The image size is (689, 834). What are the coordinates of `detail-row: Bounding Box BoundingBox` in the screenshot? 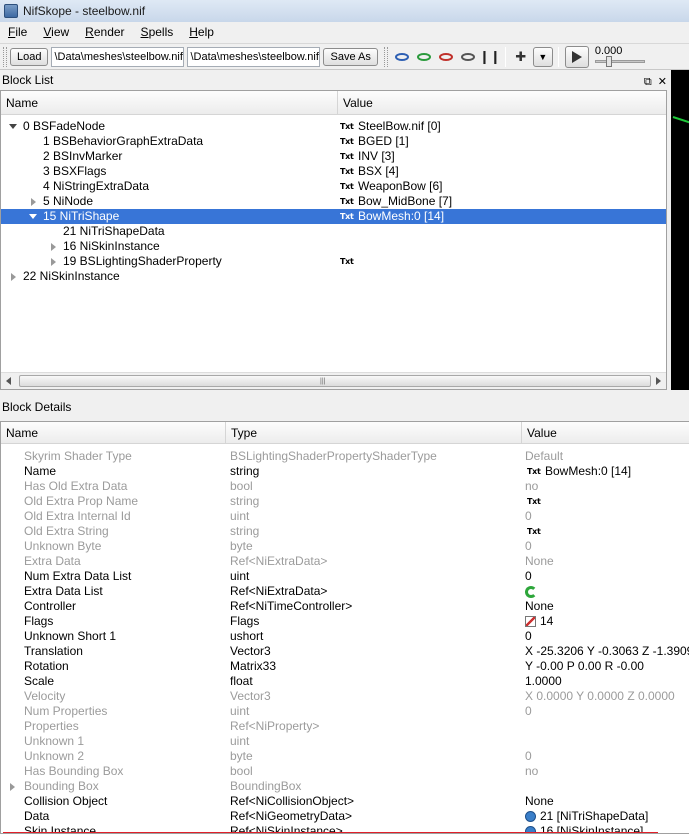 It's located at (345, 786).